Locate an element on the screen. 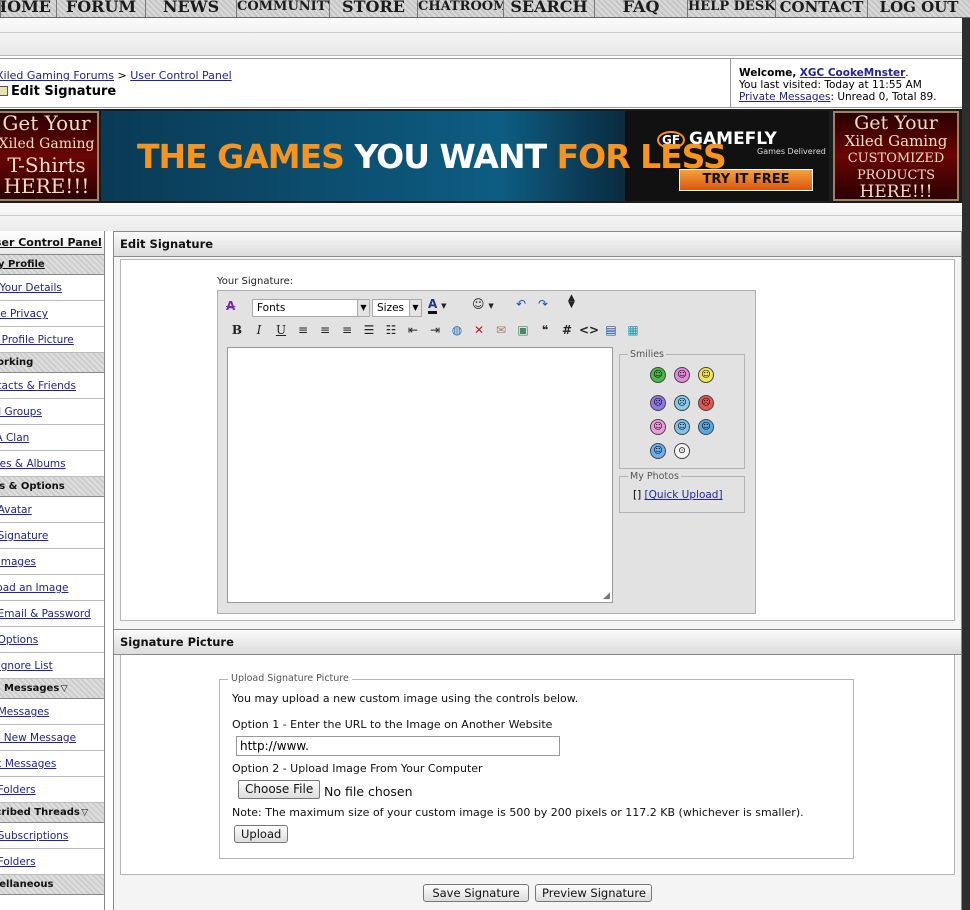  sidebar-header-link: User Control Panel is located at coordinates (51, 242).